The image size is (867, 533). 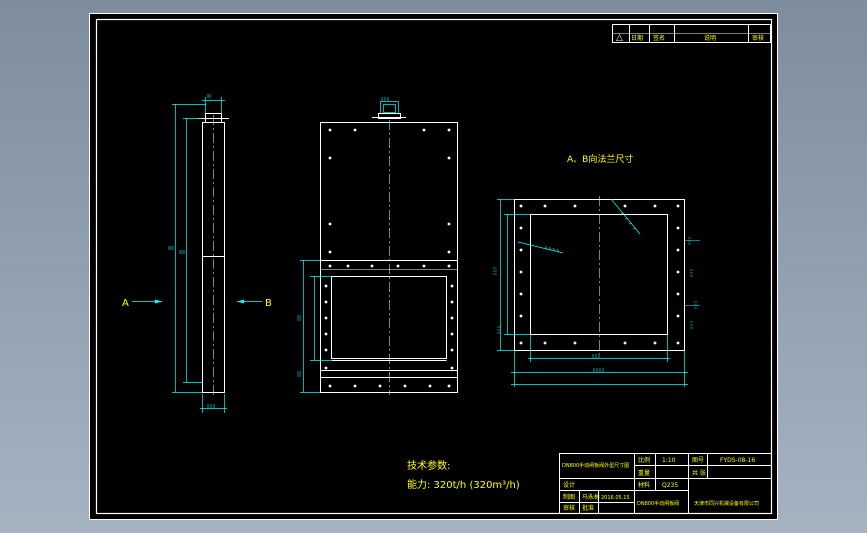 I want to click on flange-view, so click(x=596, y=291).